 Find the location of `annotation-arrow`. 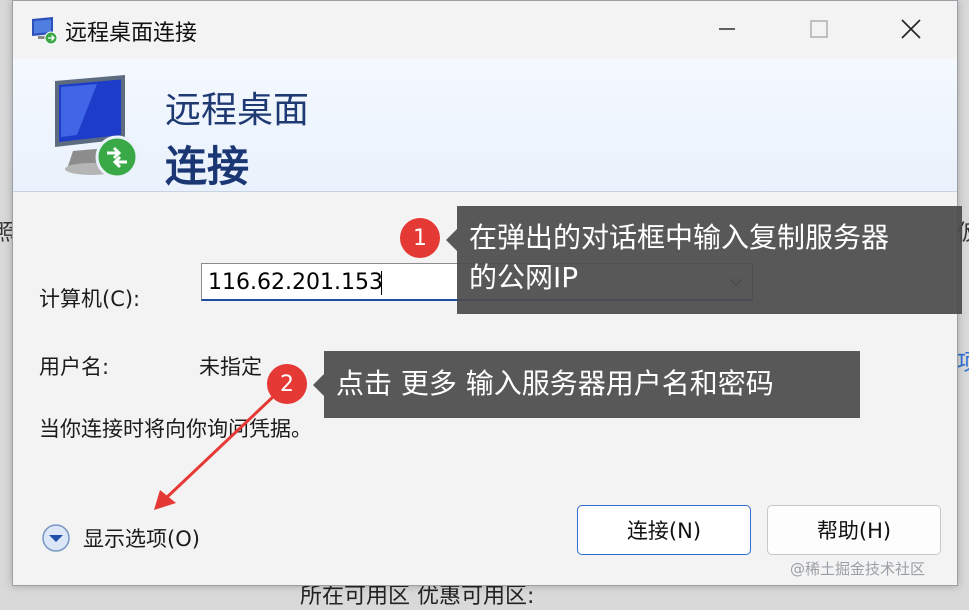

annotation-arrow is located at coordinates (215, 451).